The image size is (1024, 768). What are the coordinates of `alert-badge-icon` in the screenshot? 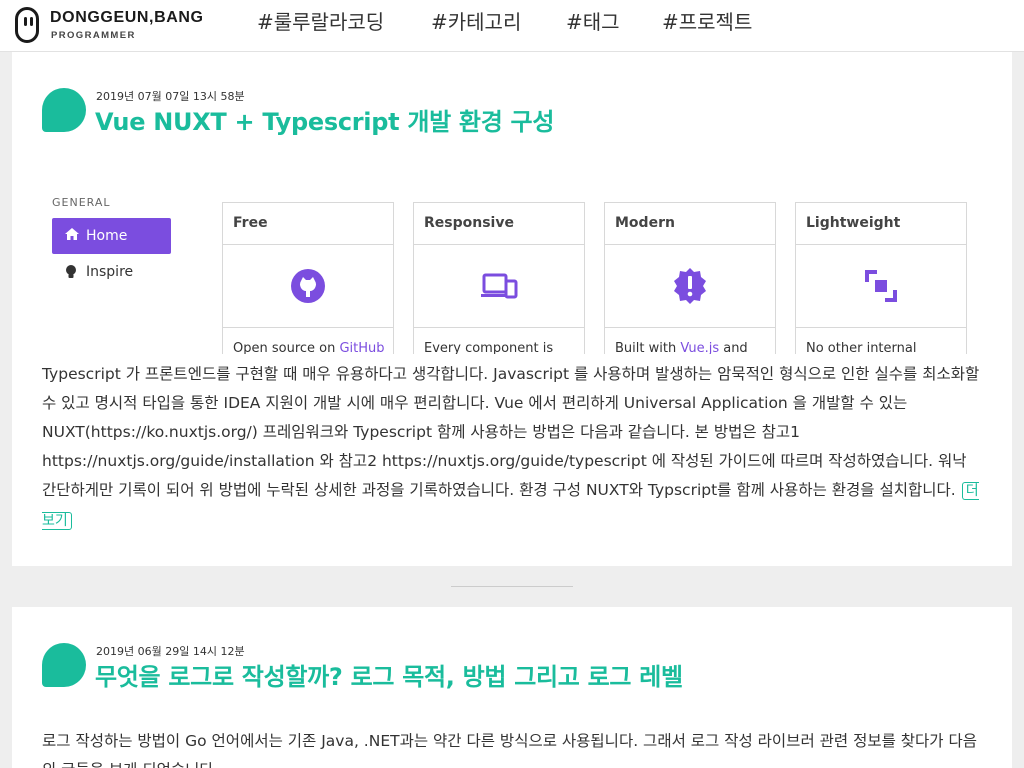 It's located at (690, 286).